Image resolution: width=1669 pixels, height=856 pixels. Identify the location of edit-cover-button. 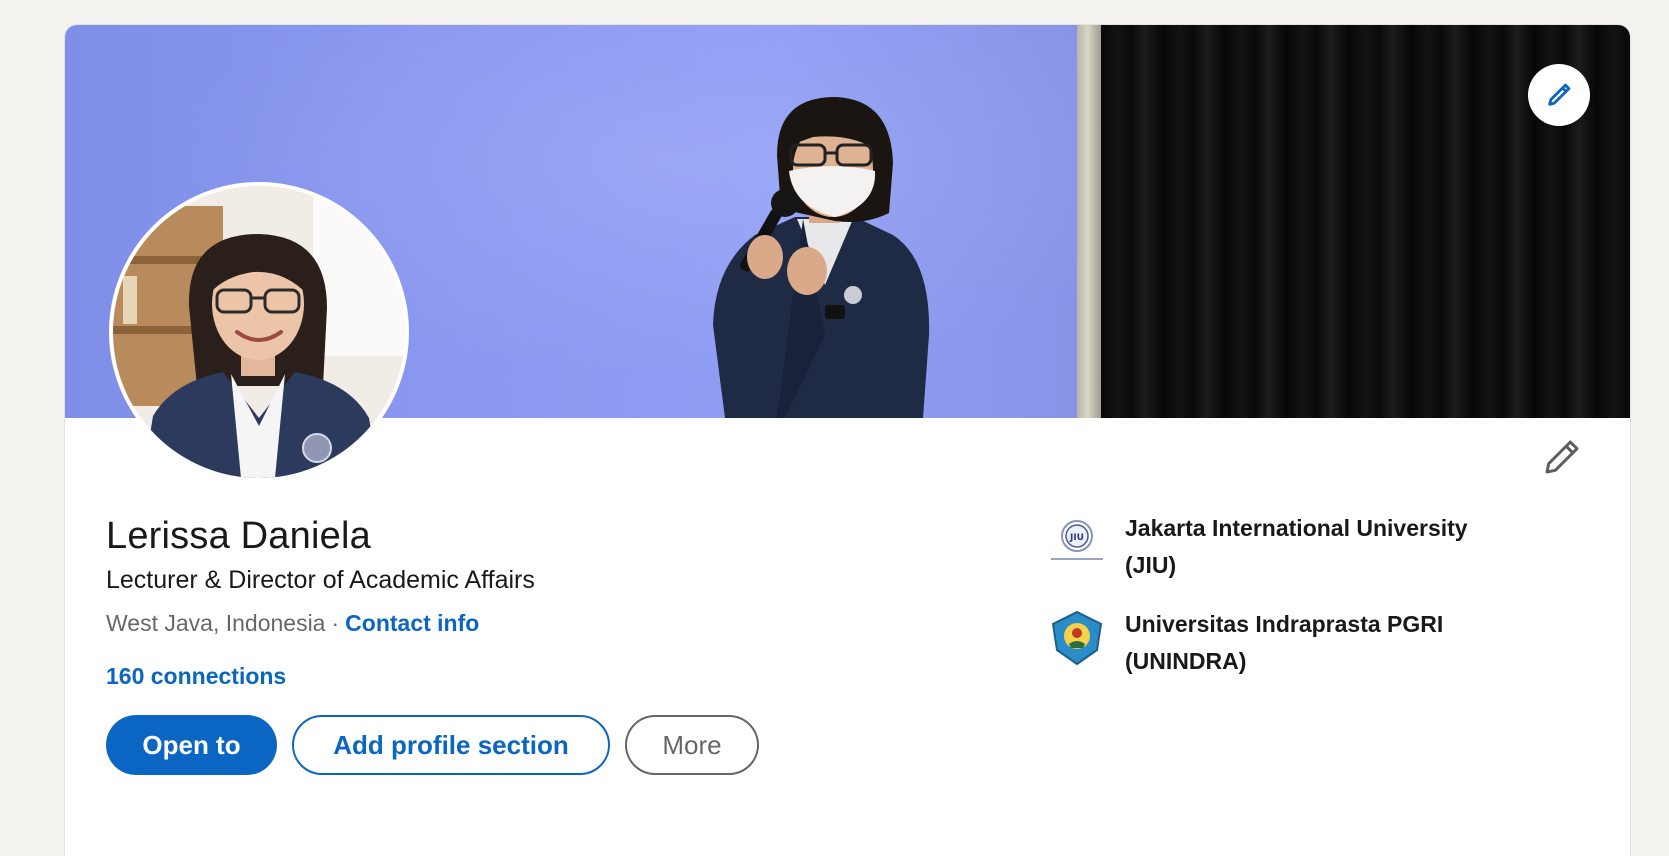
(1559, 95).